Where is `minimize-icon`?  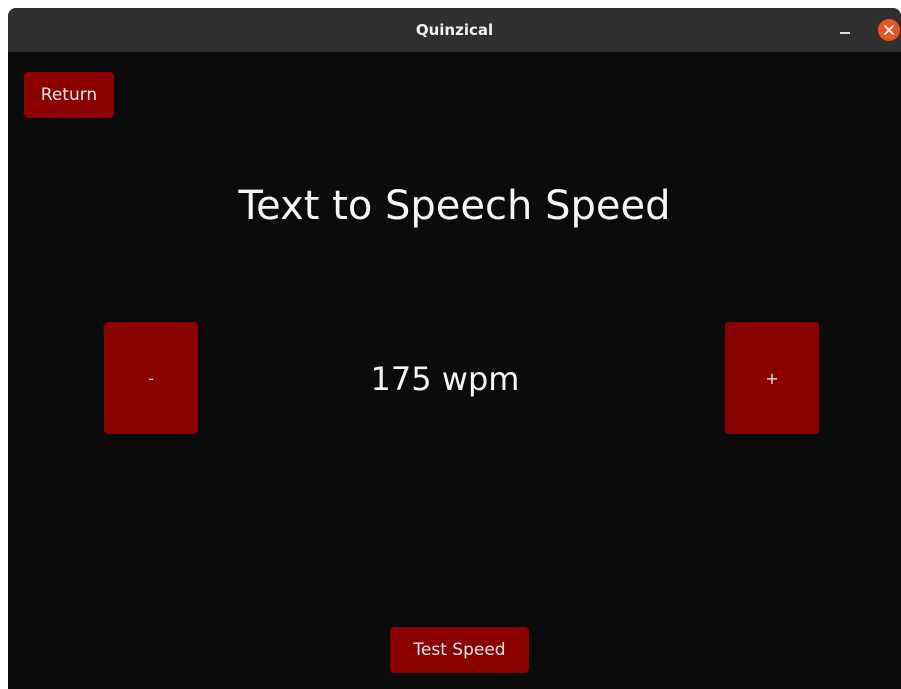
minimize-icon is located at coordinates (845, 33).